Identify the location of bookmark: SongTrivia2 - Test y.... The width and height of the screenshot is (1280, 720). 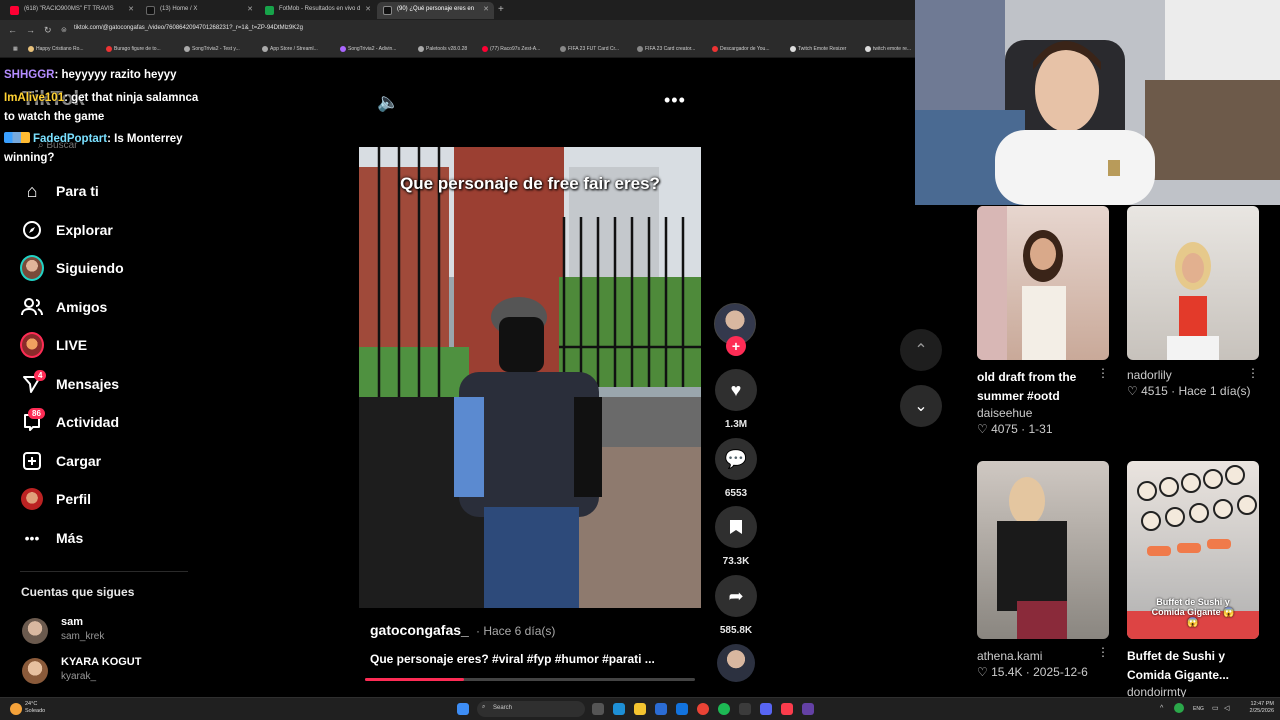
(212, 49).